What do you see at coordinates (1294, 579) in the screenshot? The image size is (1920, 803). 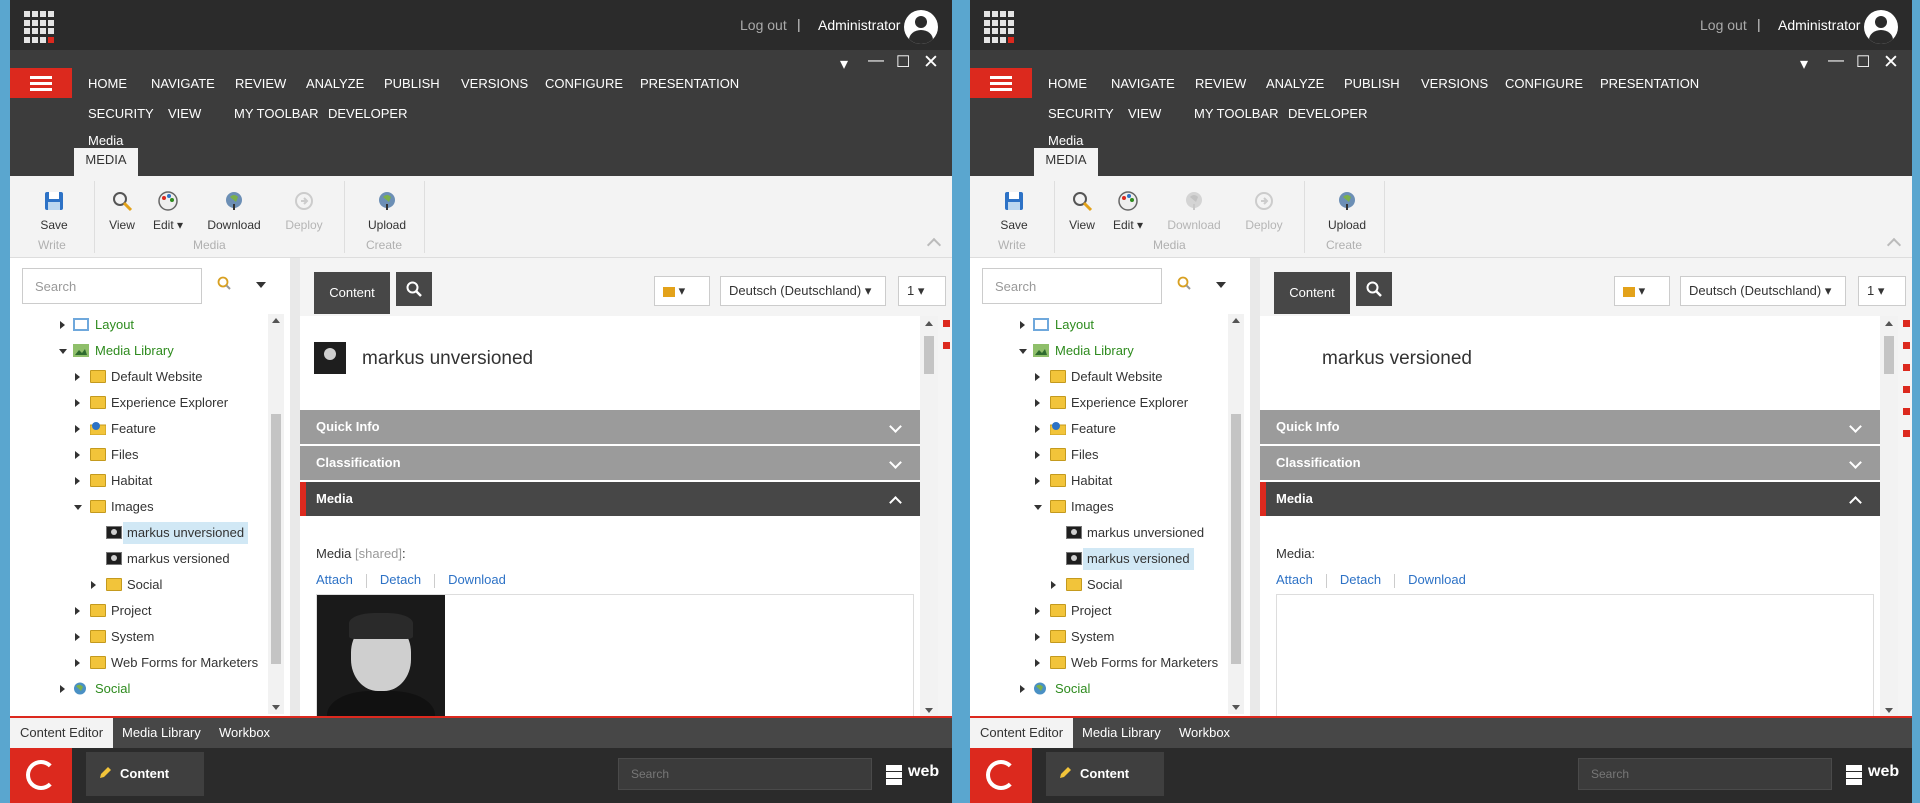 I see `attach-link: Attach` at bounding box center [1294, 579].